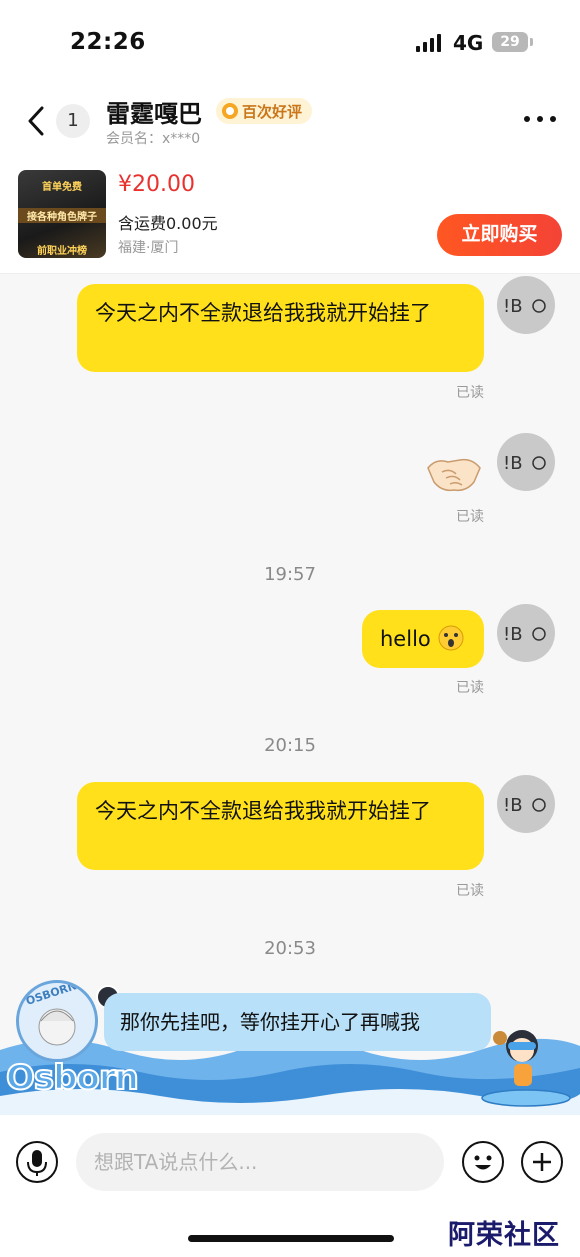  I want to click on shipping-fee: 含运费0.00元, so click(168, 223).